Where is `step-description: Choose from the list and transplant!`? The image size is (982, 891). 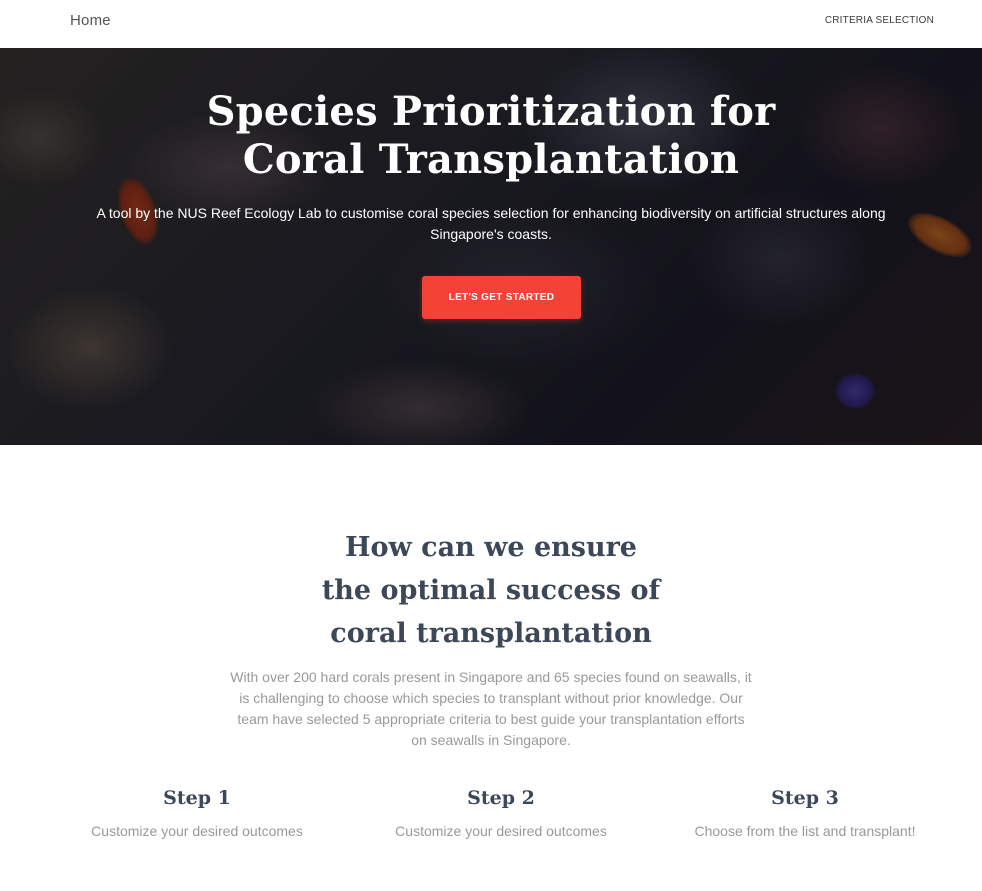 step-description: Choose from the list and transplant! is located at coordinates (805, 831).